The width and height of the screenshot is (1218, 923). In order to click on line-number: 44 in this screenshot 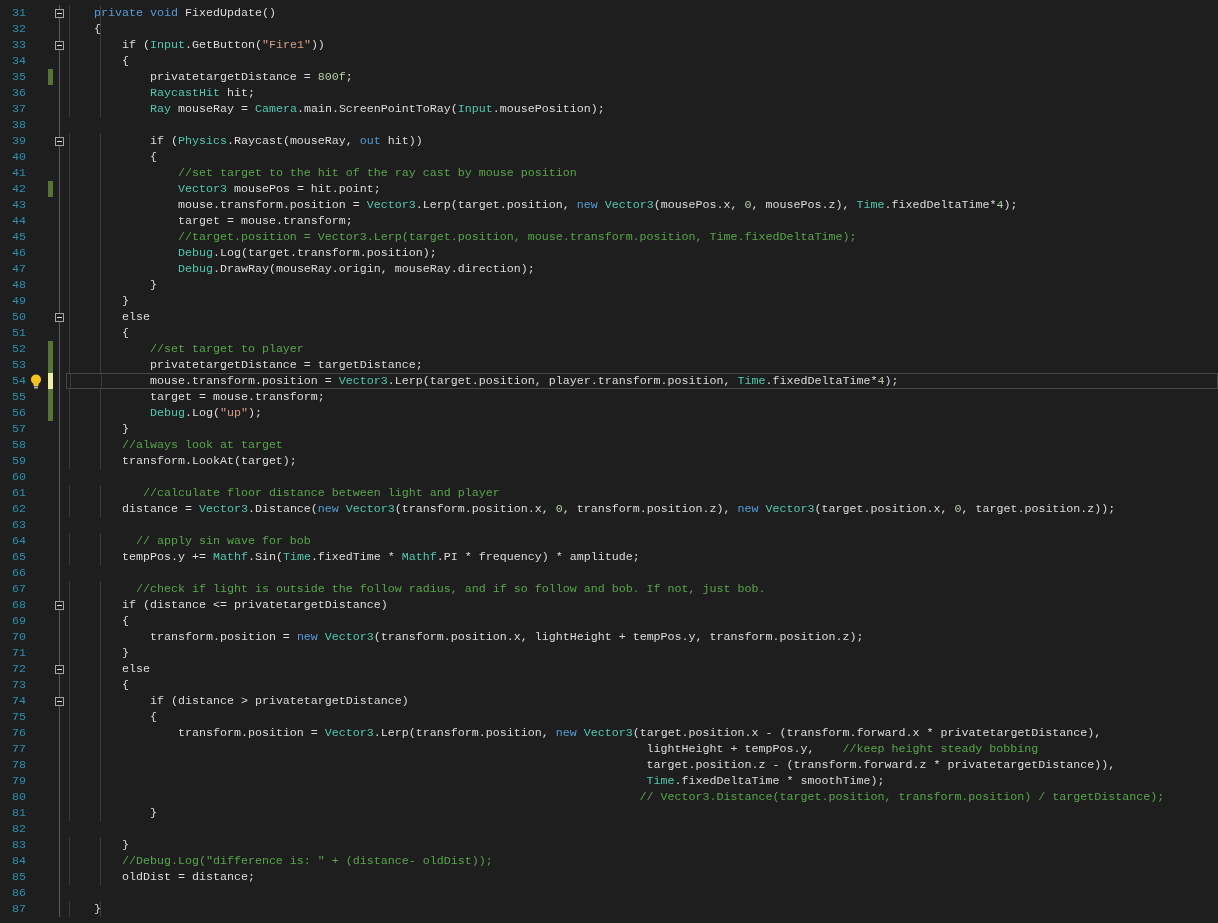, I will do `click(18, 221)`.